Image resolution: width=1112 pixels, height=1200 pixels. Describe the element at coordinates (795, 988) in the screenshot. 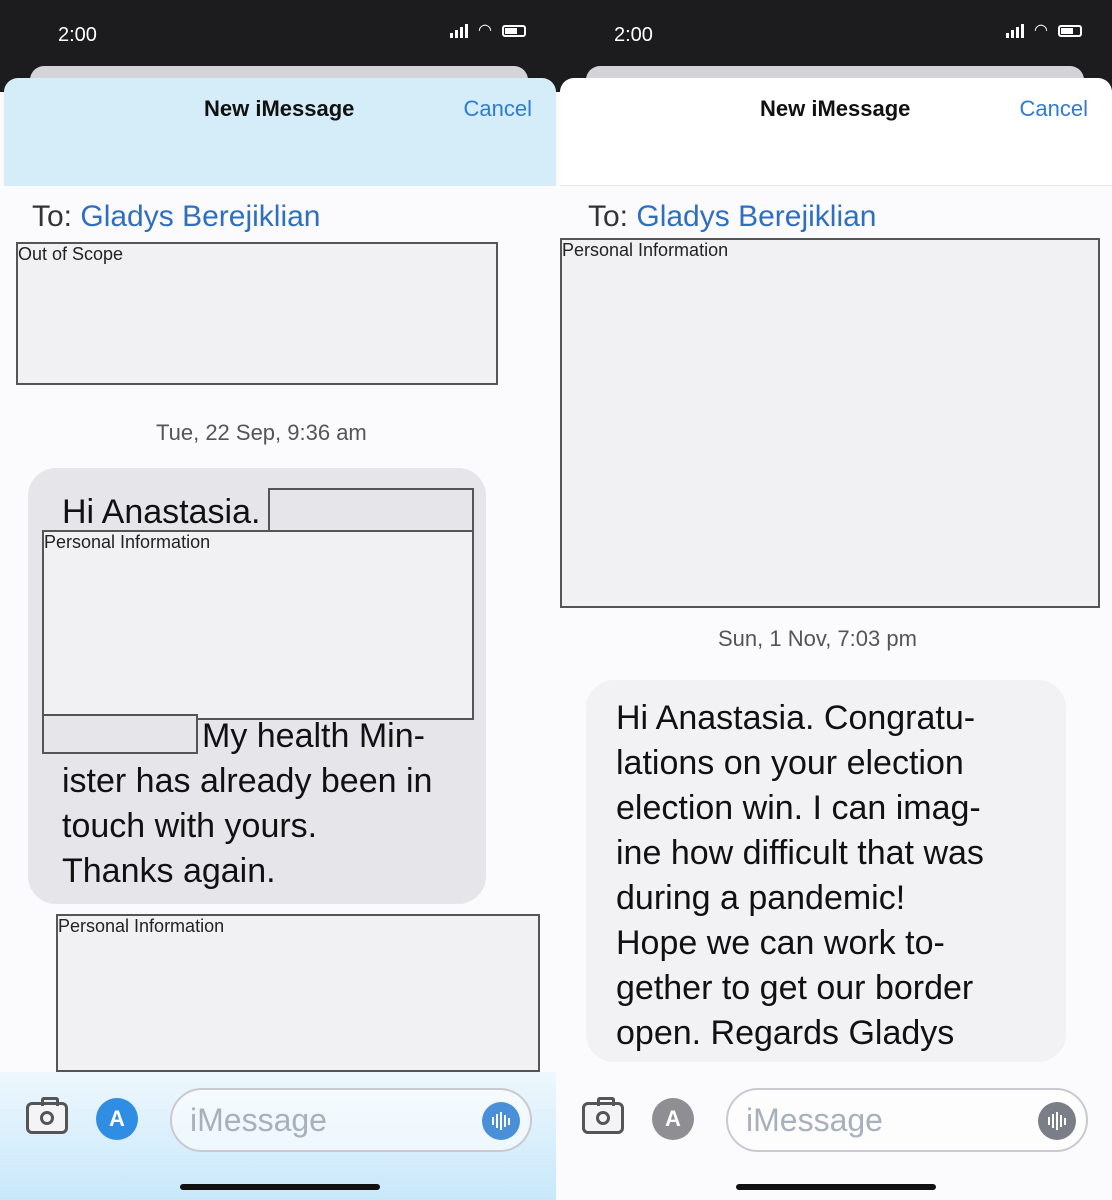

I see `message-line: gether to get our border` at that location.